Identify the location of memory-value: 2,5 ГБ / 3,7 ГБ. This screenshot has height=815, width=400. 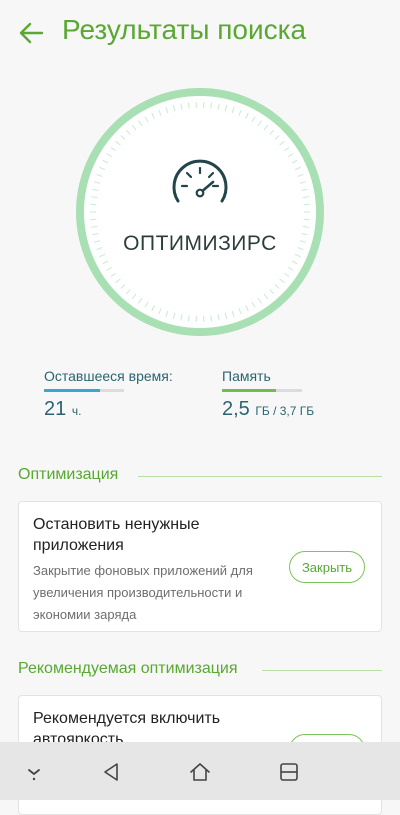
(268, 409).